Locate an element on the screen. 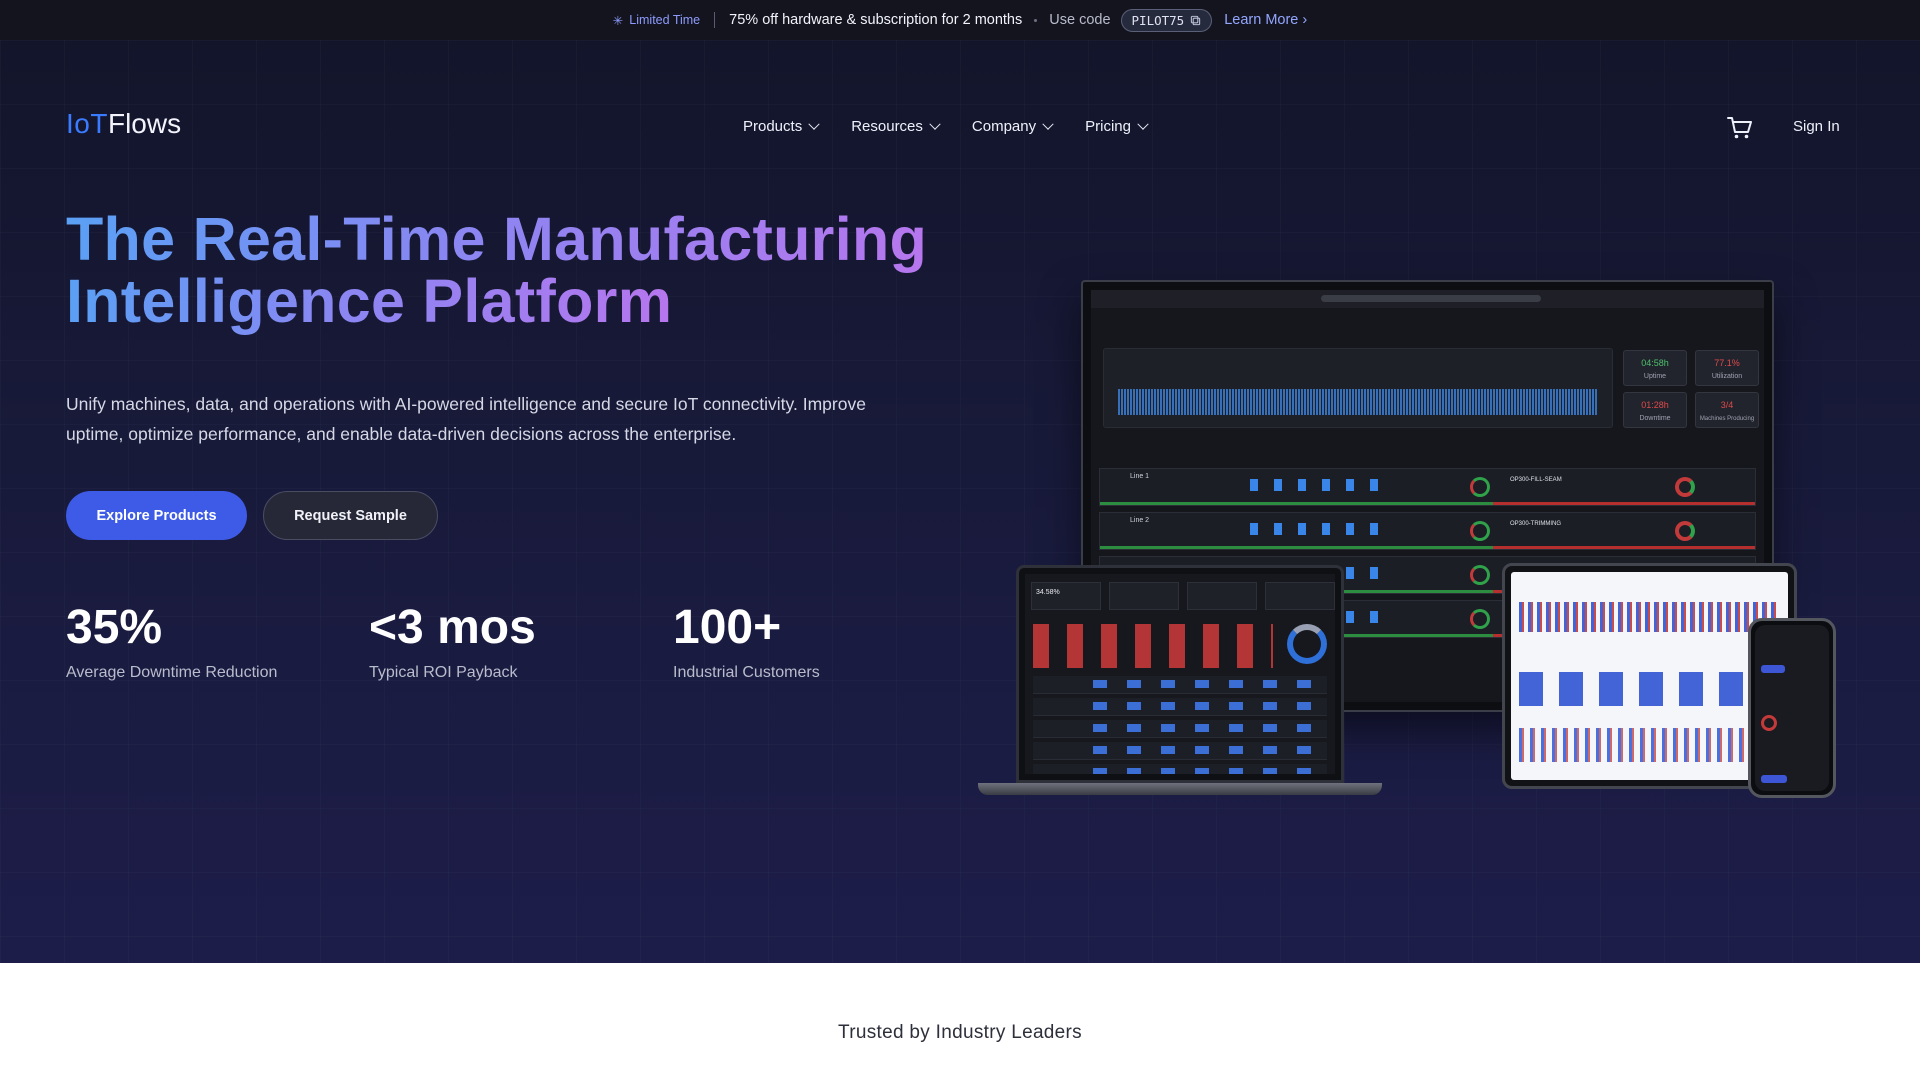  line-name: Line 2 is located at coordinates (1140, 520).